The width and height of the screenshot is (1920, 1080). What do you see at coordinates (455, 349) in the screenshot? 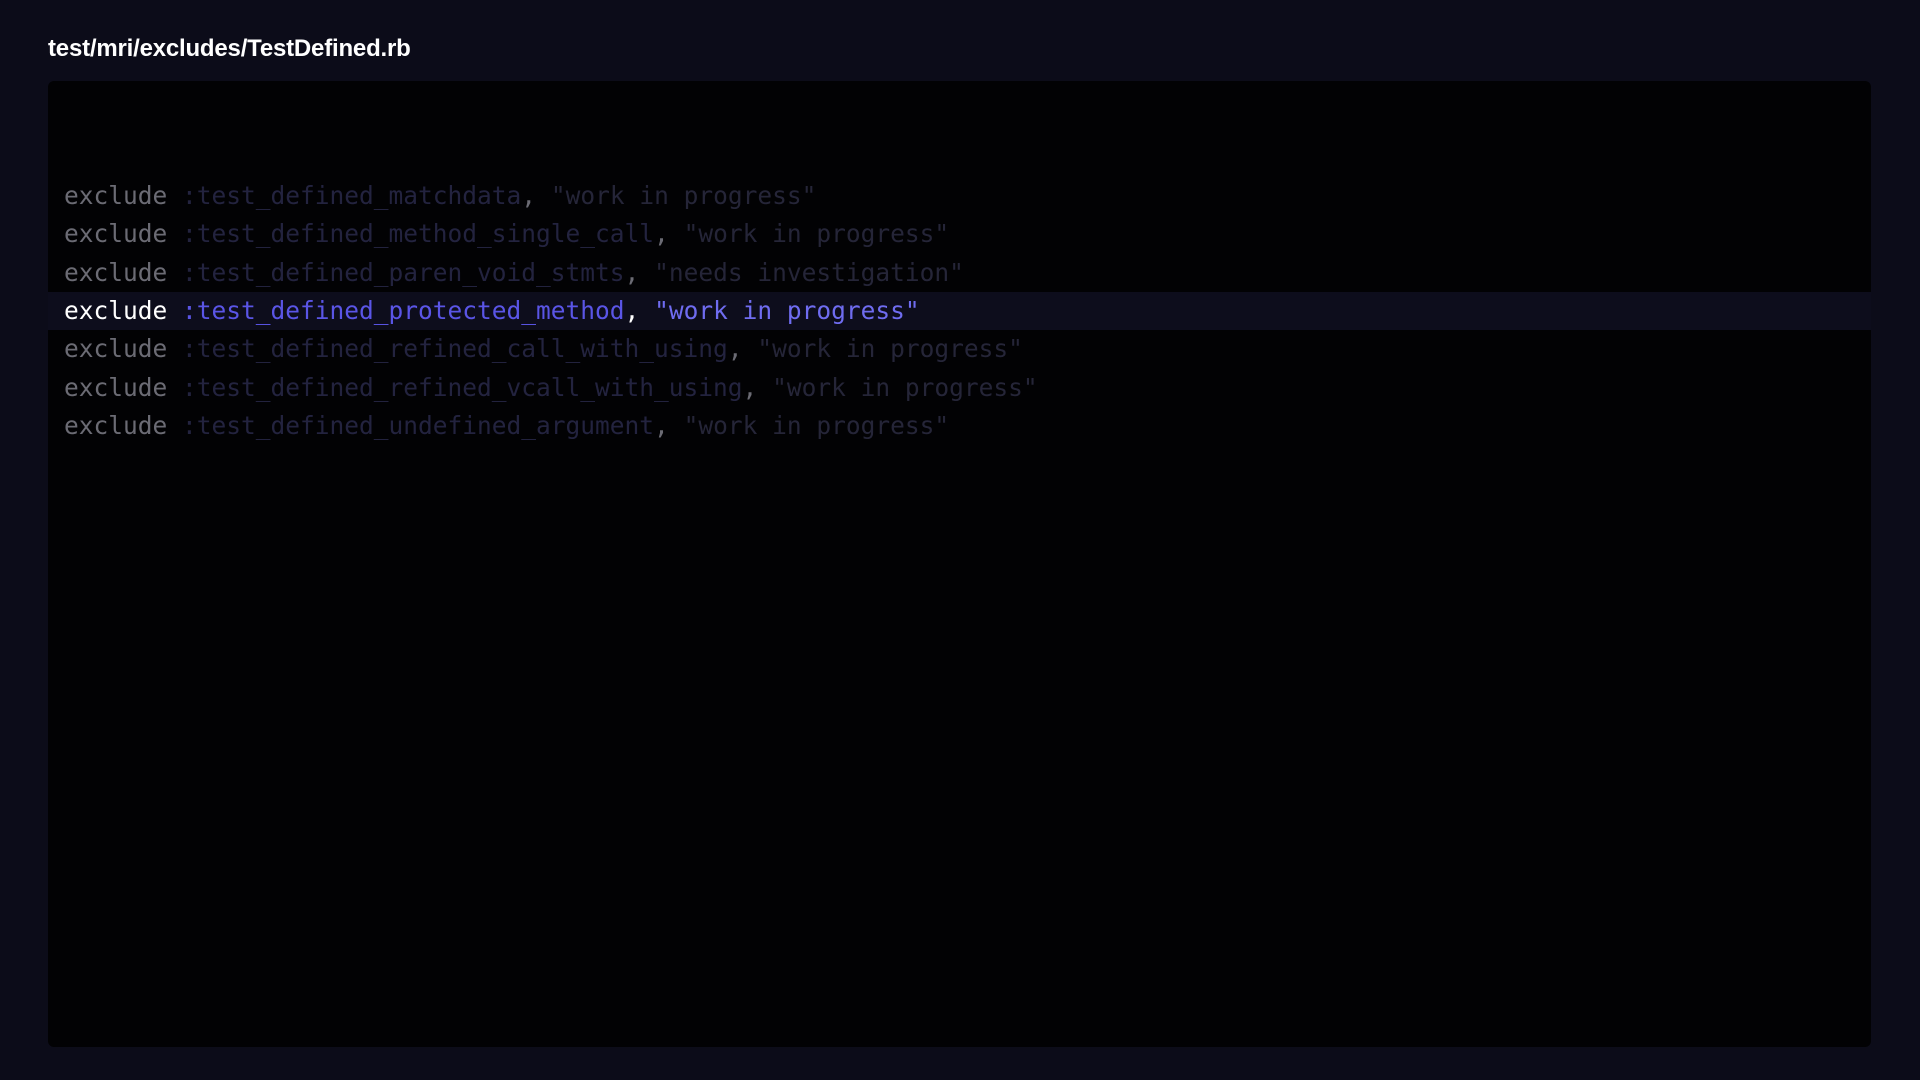
I see `symbol-token: :test_defined_refined_call_with_using` at bounding box center [455, 349].